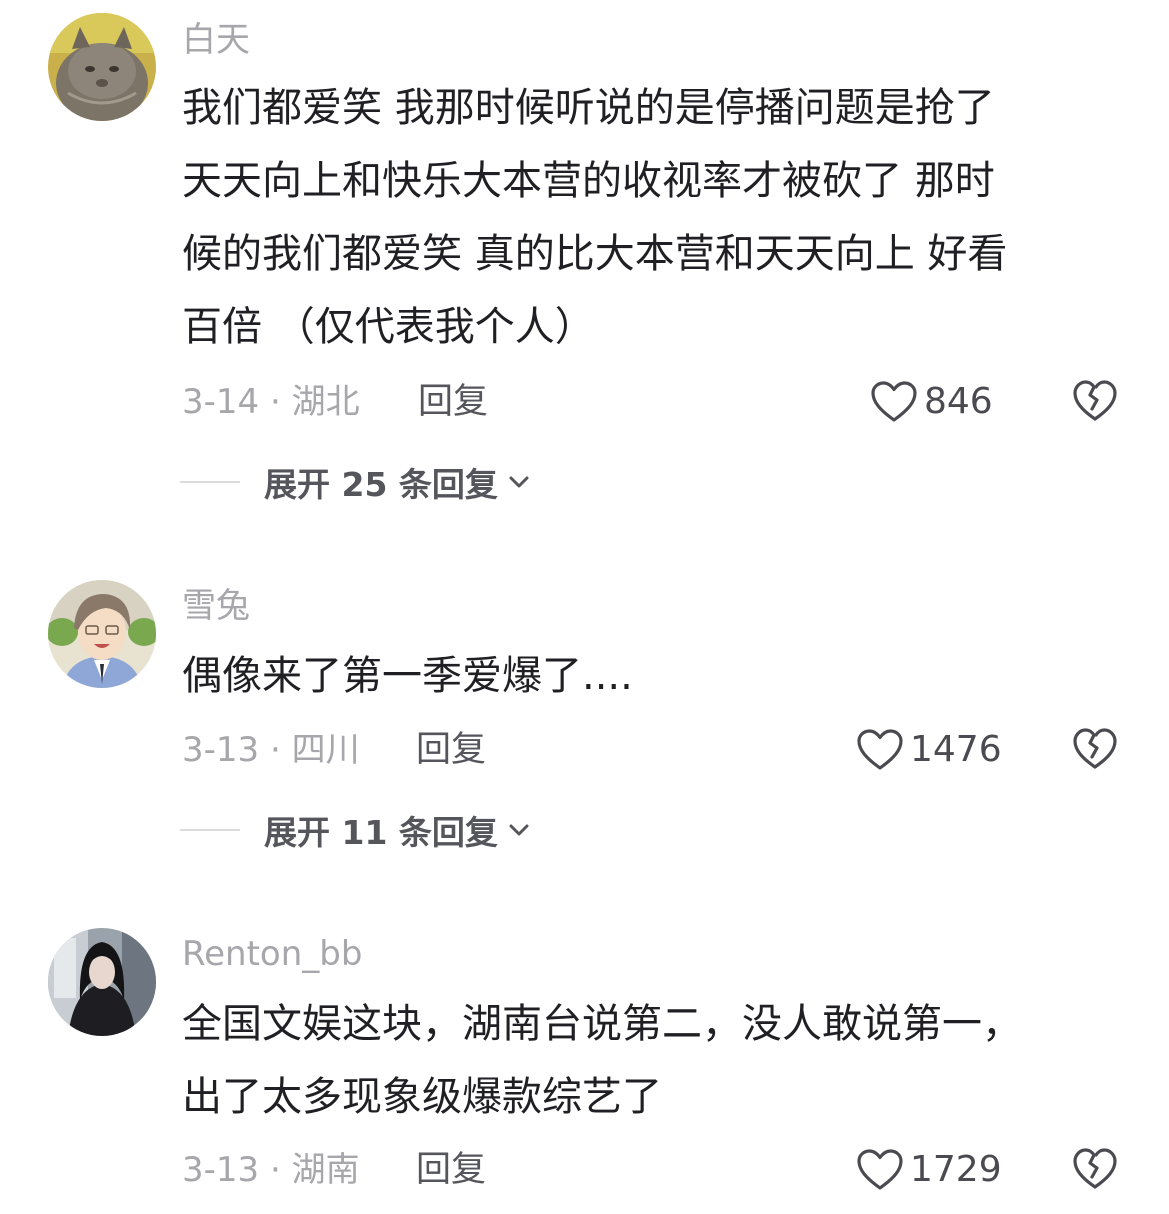  What do you see at coordinates (588, 108) in the screenshot?
I see `comment-text-line: 我们都爱笑 我那时候听说的是停播问题是抢了` at bounding box center [588, 108].